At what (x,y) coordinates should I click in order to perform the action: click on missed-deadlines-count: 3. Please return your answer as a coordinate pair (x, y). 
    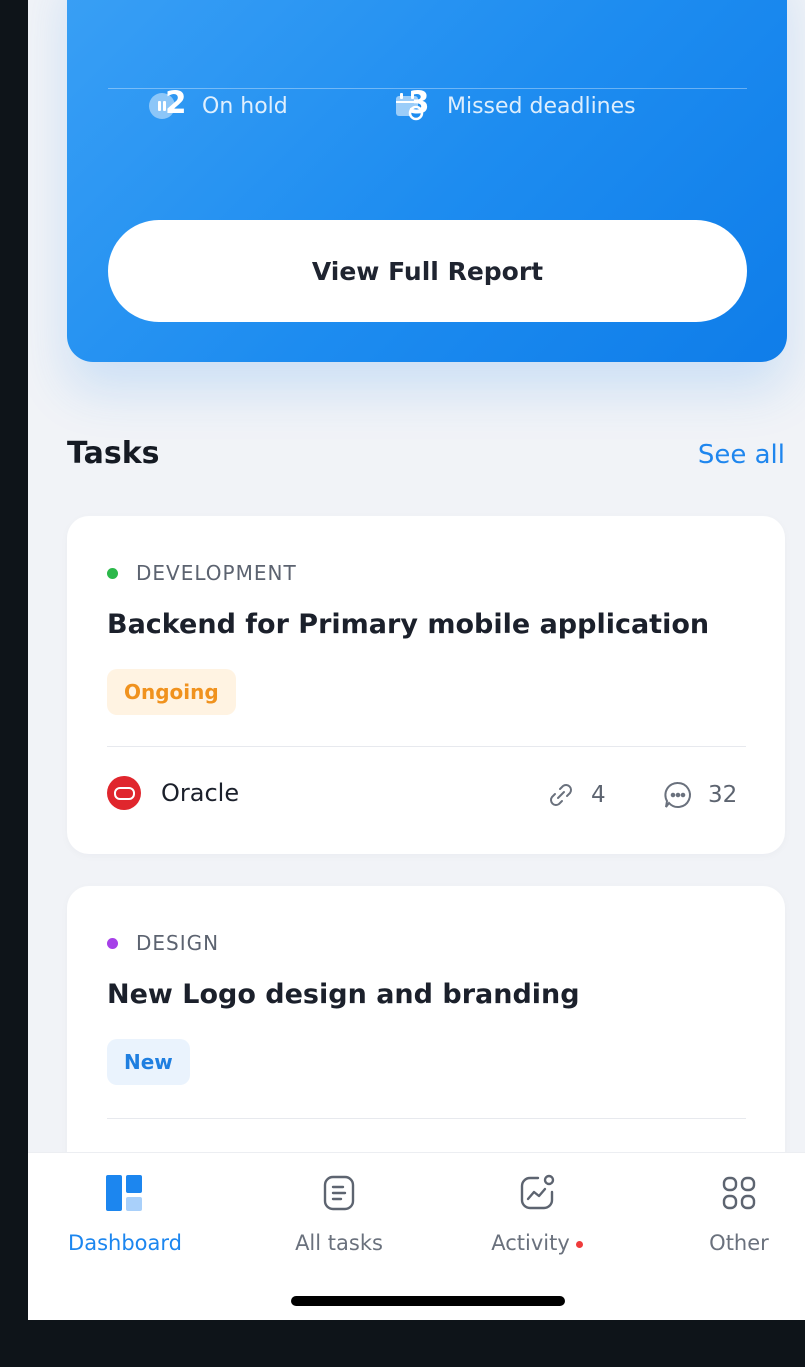
    Looking at the image, I should click on (419, 103).